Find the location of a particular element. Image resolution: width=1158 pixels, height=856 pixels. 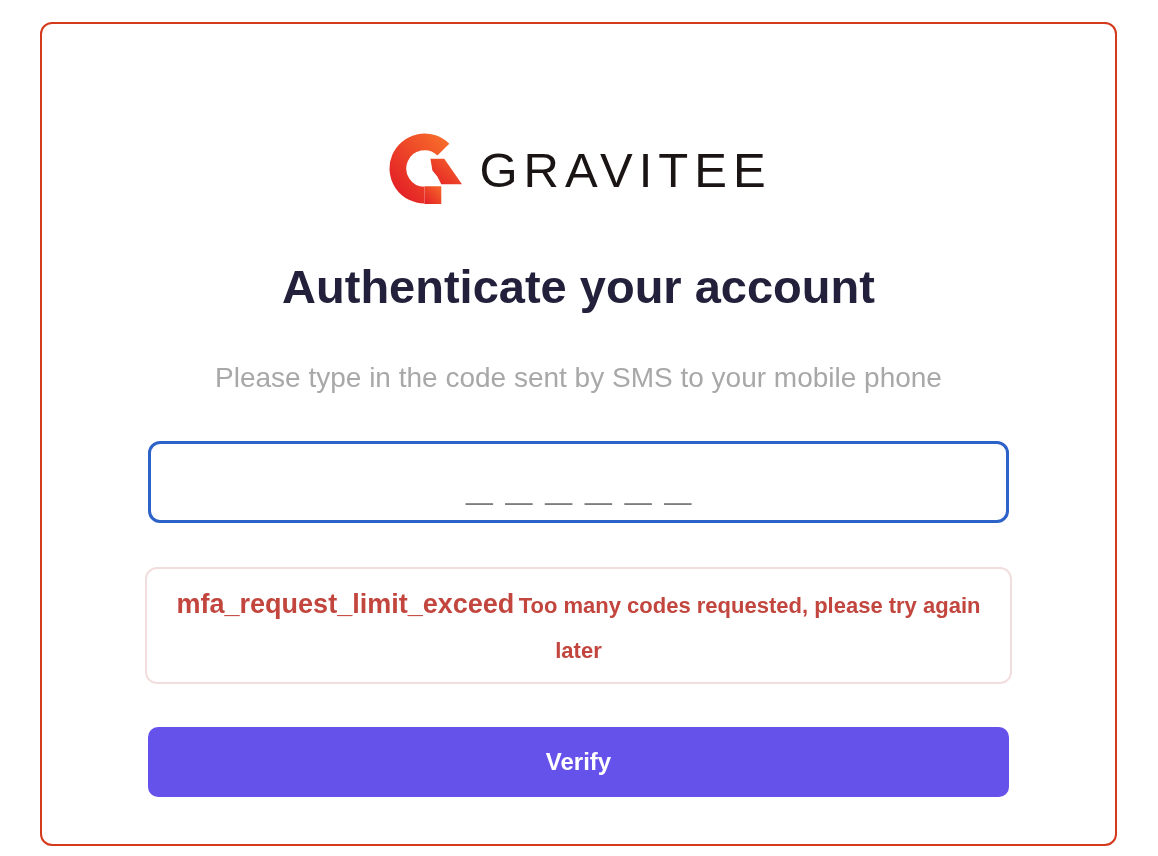

error-message: Too many codes requested, please try again later is located at coordinates (749, 628).